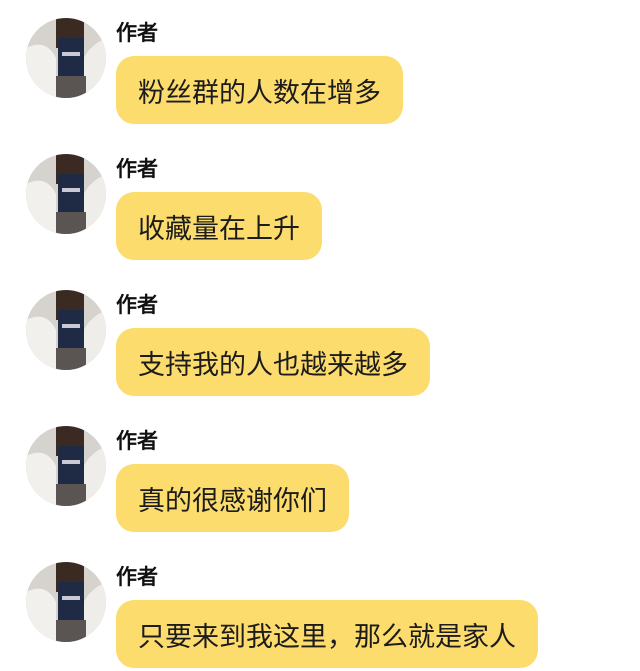 The image size is (640, 671). I want to click on message-bubble: 粉丝群的人数在增多, so click(259, 90).